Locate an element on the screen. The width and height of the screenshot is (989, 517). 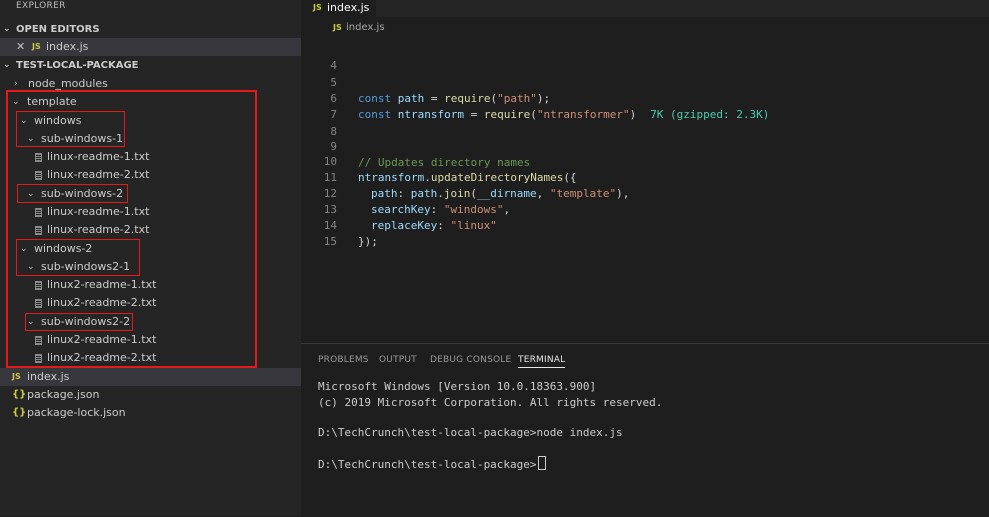
open-editor-item-index-js: ✕ JS index.js is located at coordinates (150, 47).